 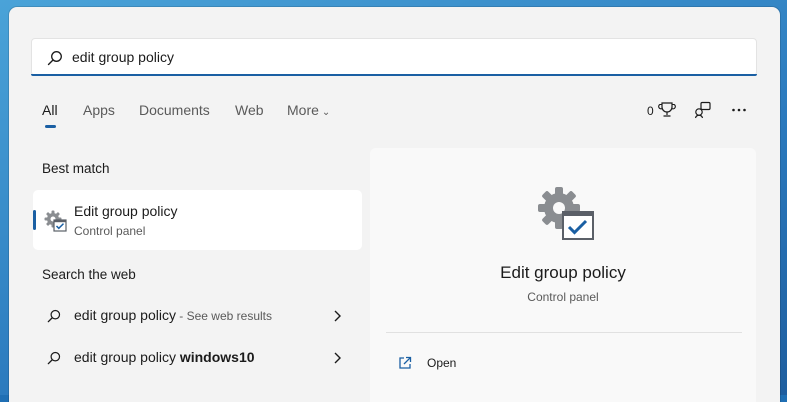 What do you see at coordinates (303, 110) in the screenshot?
I see `tab-more-label: More` at bounding box center [303, 110].